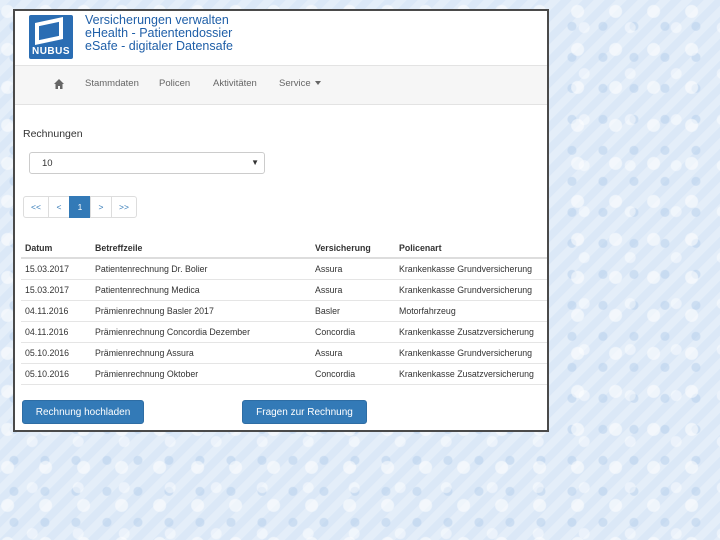  What do you see at coordinates (201, 269) in the screenshot?
I see `cell-betreffzeile: Patientenrechnung Dr. Bolier` at bounding box center [201, 269].